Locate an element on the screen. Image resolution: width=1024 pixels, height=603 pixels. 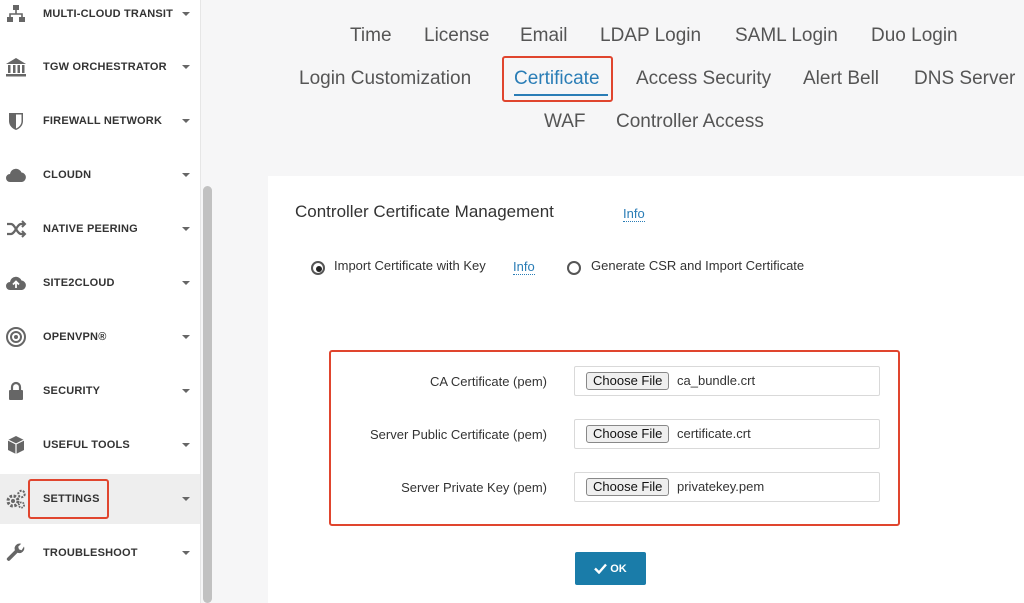
sidebar-item-tgw-orchestrator: TGW ORCHESTRATOR is located at coordinates (100, 67).